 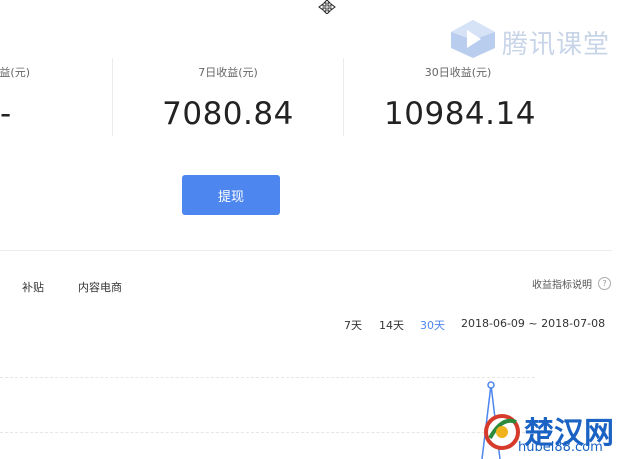 What do you see at coordinates (458, 72) in the screenshot?
I see `stat-label-30d: 30日收益(元)` at bounding box center [458, 72].